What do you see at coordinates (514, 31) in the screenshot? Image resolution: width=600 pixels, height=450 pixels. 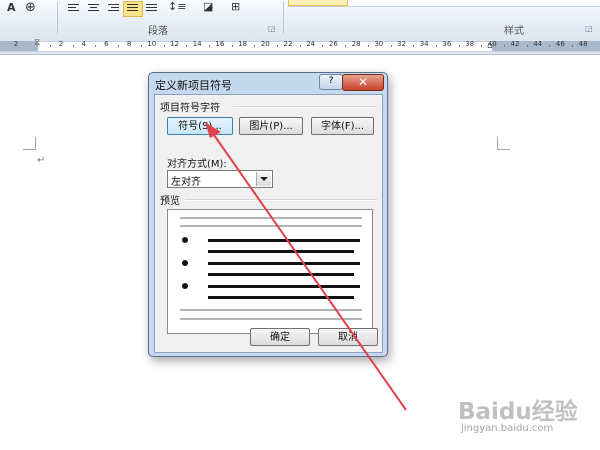 I see `styles-group-label: 样式` at bounding box center [514, 31].